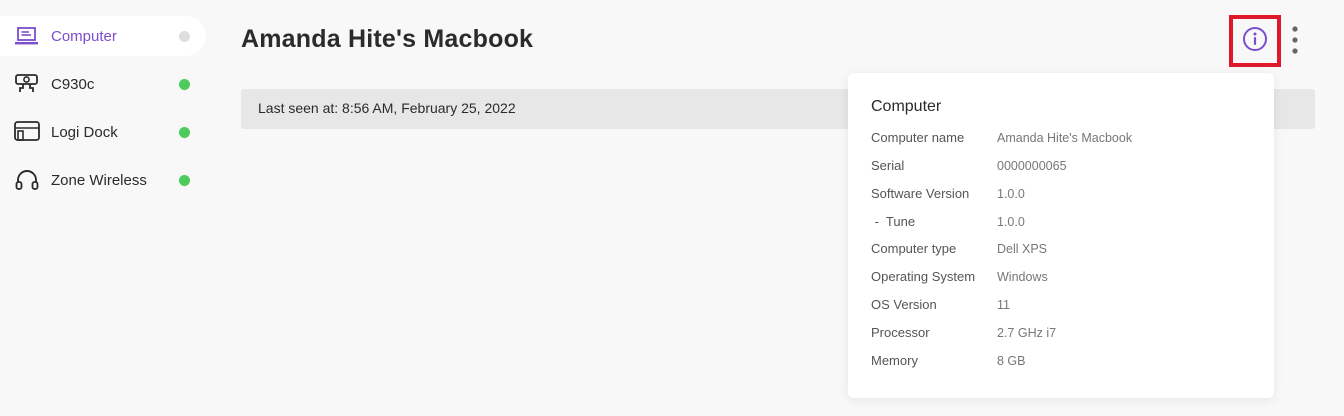  I want to click on more-vertical-icon, so click(1295, 43).